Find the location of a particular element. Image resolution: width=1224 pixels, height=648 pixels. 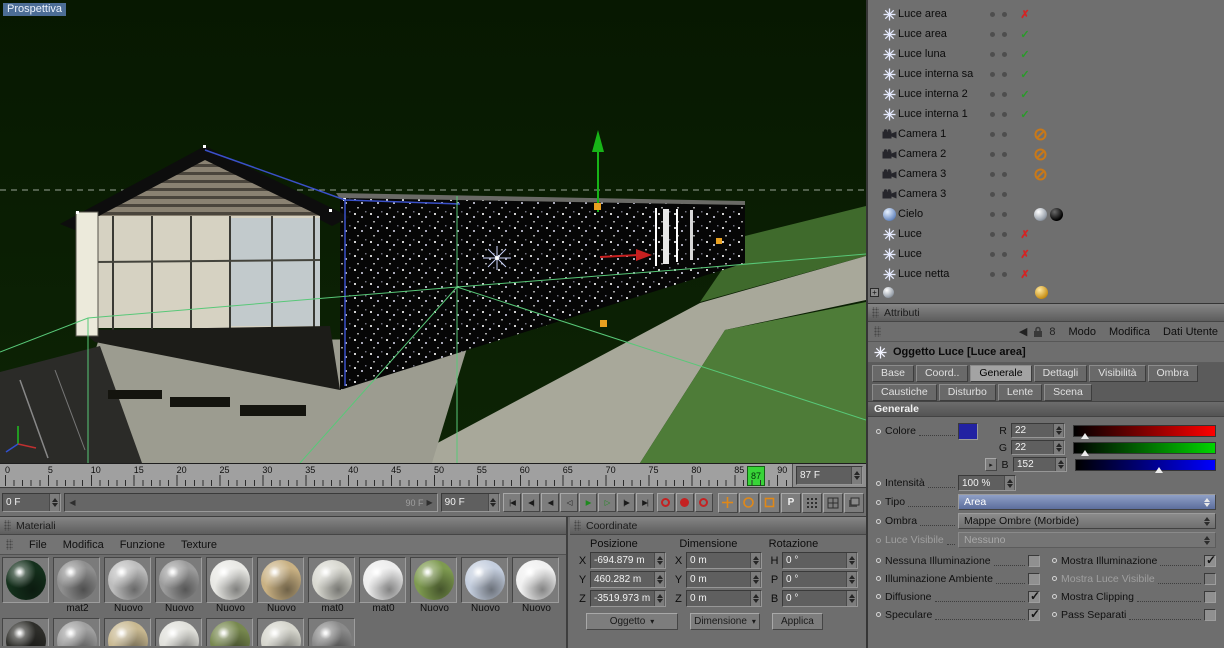

timeline-track: 87 0 5 10 15 20 25 30 35 40 45 50 55 60 65 70 75 80 85 90 is located at coordinates (396, 475).